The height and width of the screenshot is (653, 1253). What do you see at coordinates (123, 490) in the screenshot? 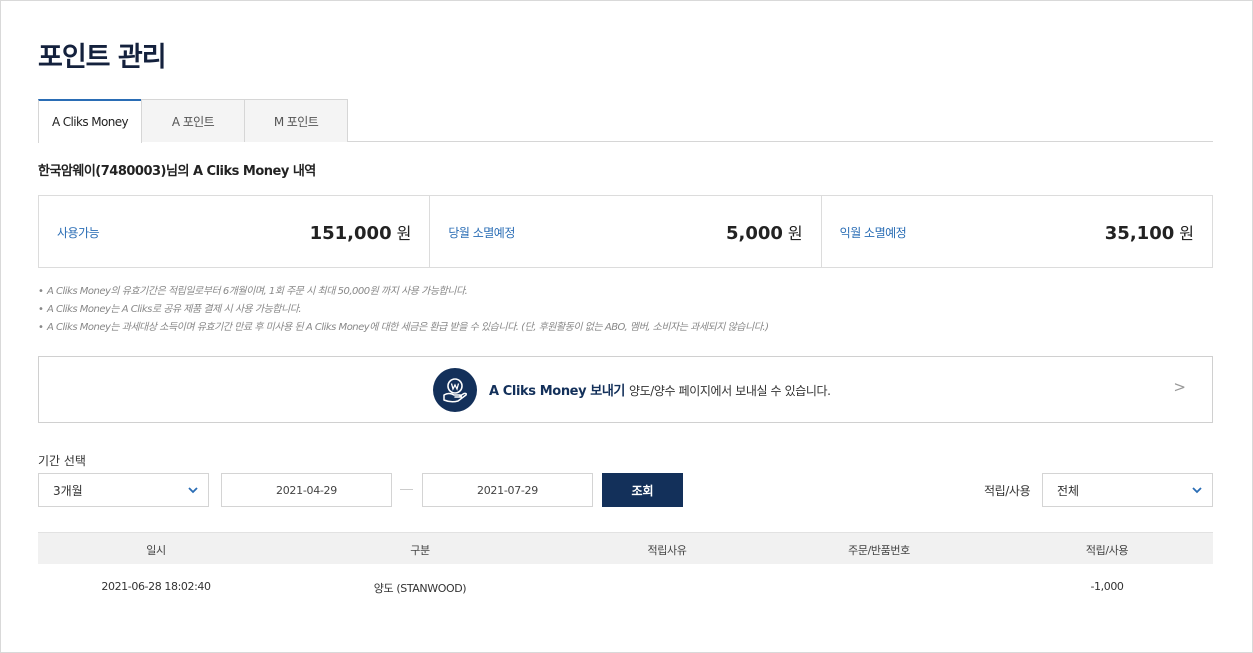
I see `period-select: 3개월` at bounding box center [123, 490].